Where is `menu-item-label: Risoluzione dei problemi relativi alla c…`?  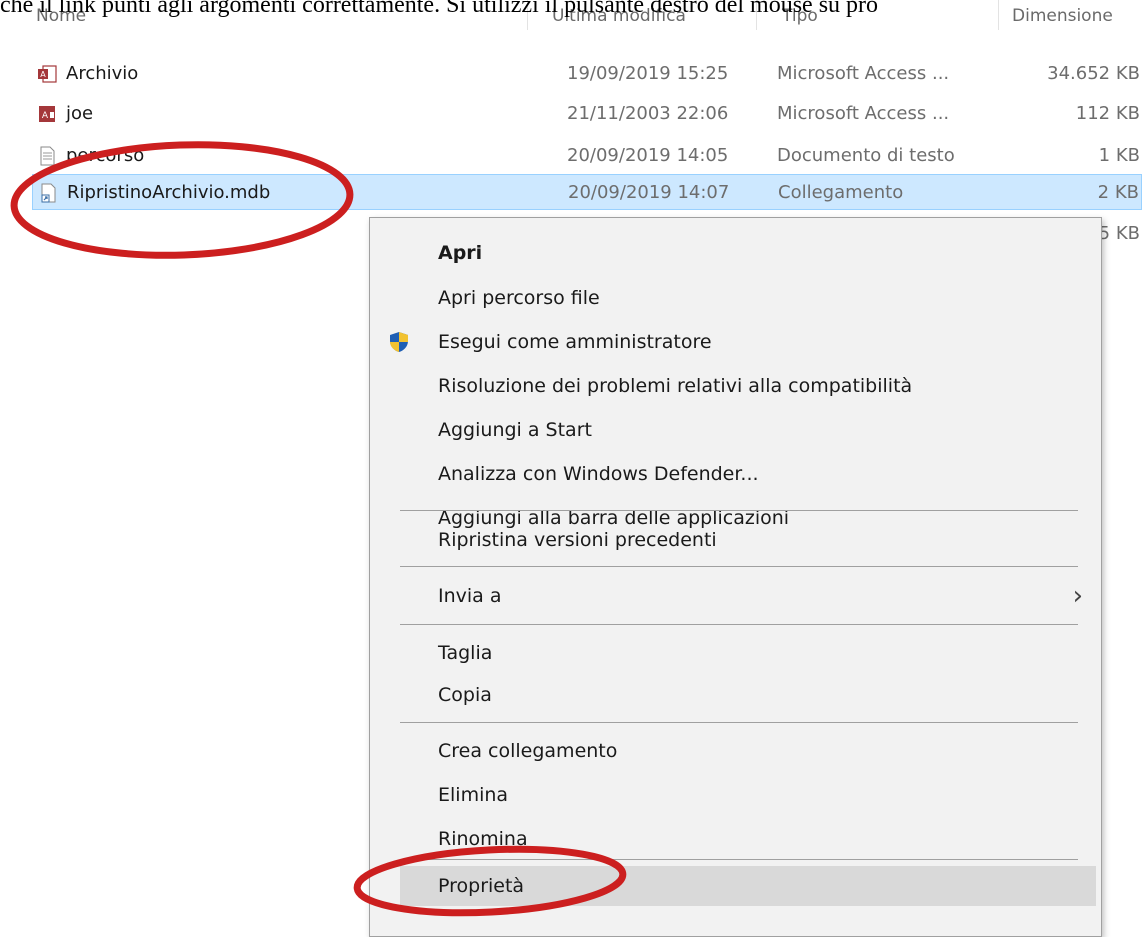
menu-item-label: Risoluzione dei problemi relativi alla c… is located at coordinates (675, 386).